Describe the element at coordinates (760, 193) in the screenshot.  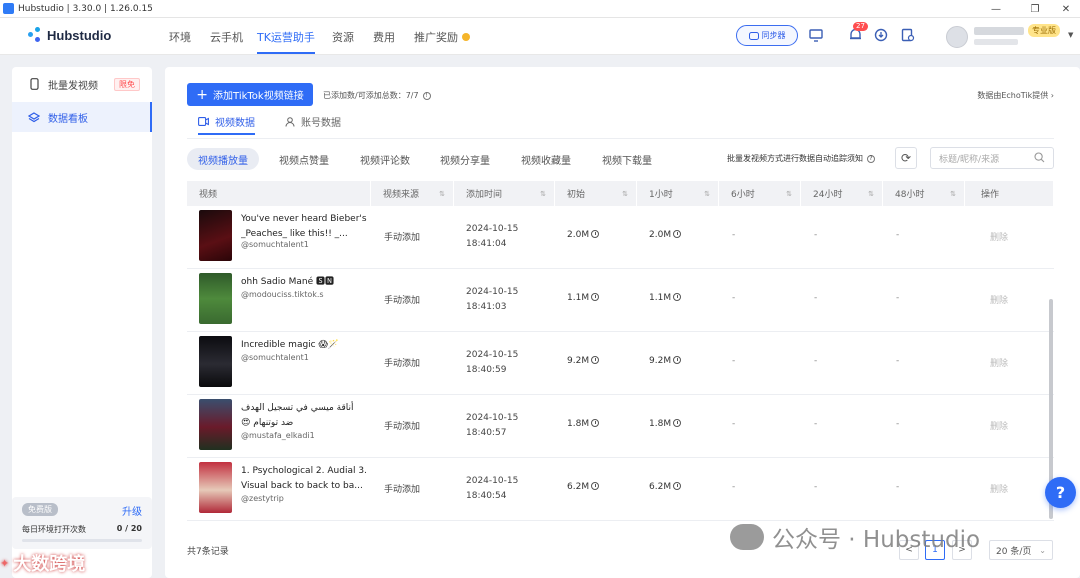
I see `col-6h: 6小时 ⇅` at that location.